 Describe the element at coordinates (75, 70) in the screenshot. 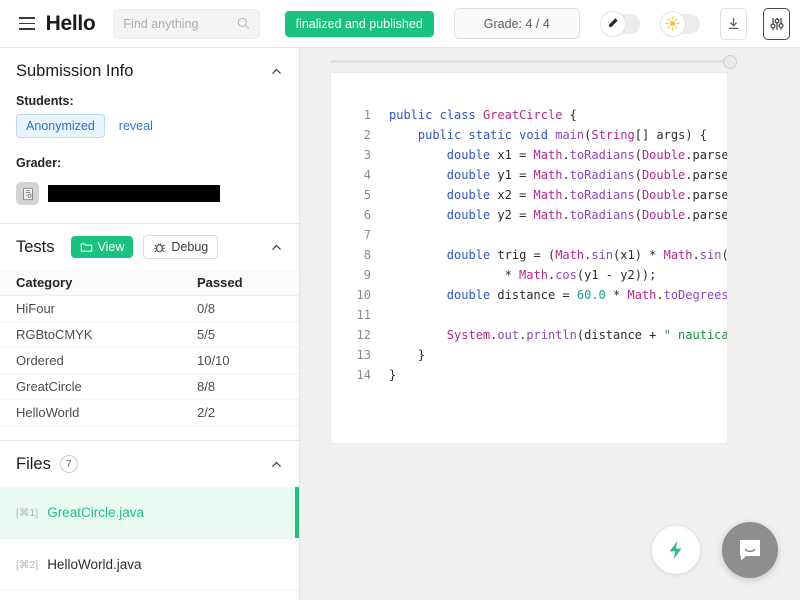

I see `submission-info-title: Submission Info` at that location.